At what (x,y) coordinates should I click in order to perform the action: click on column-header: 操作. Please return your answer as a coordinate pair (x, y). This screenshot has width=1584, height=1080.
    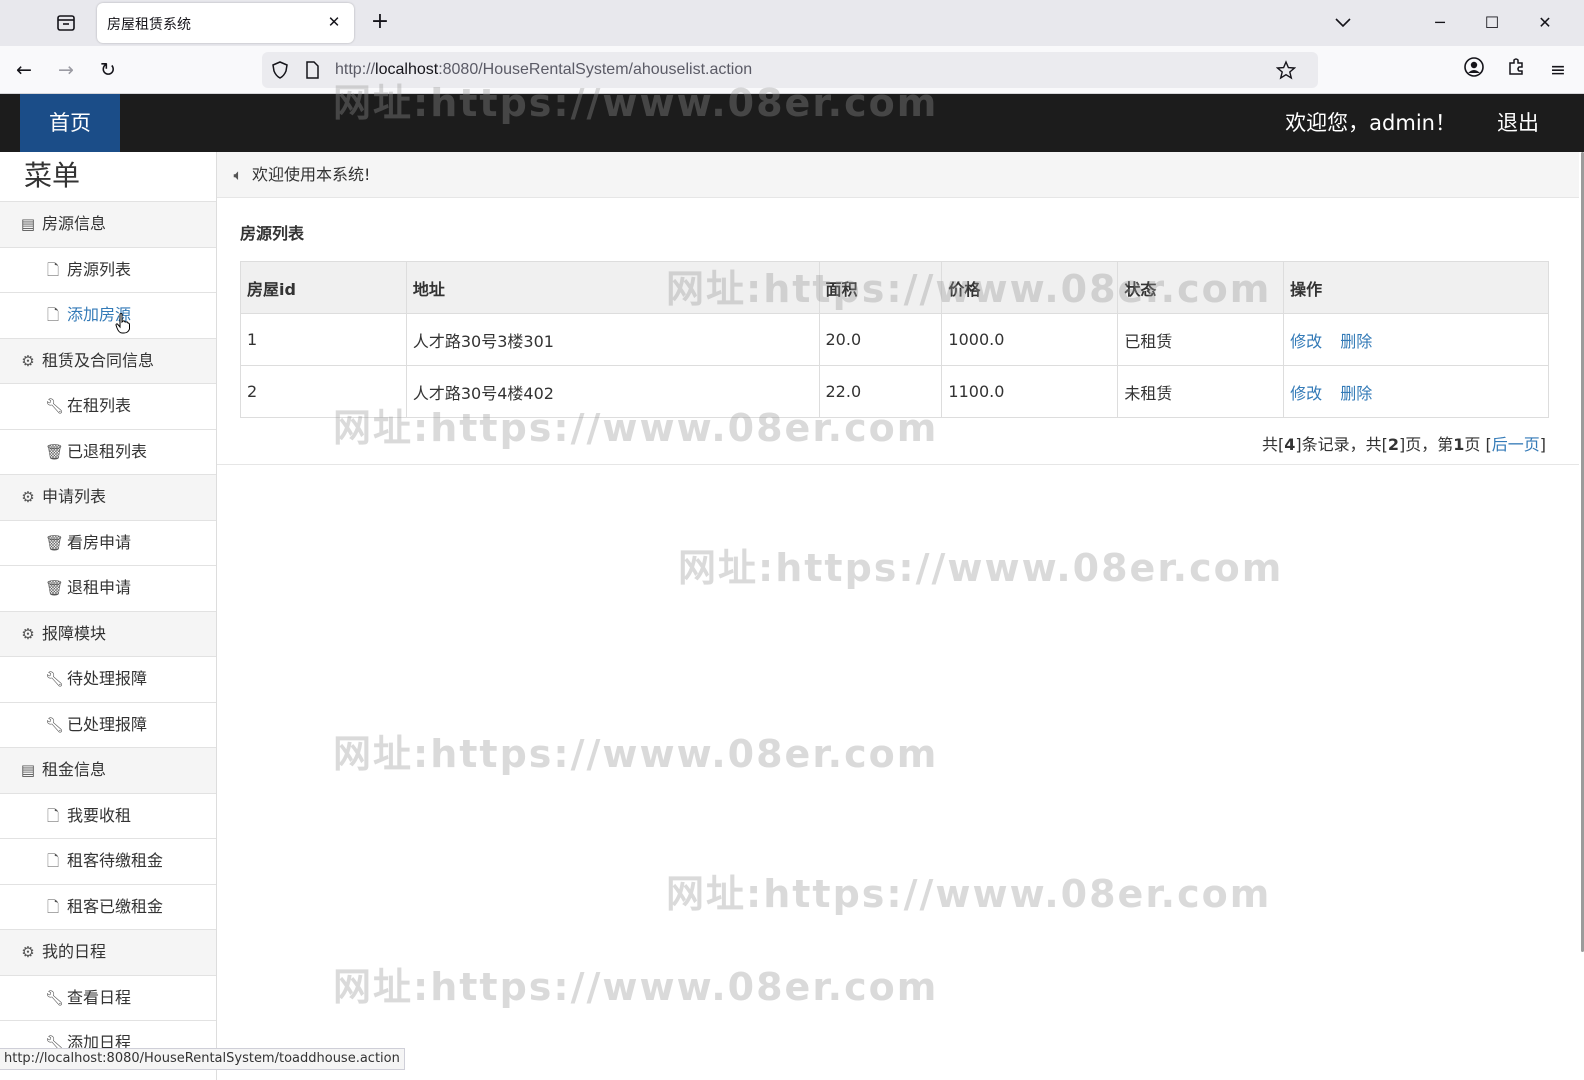
    Looking at the image, I should click on (1416, 287).